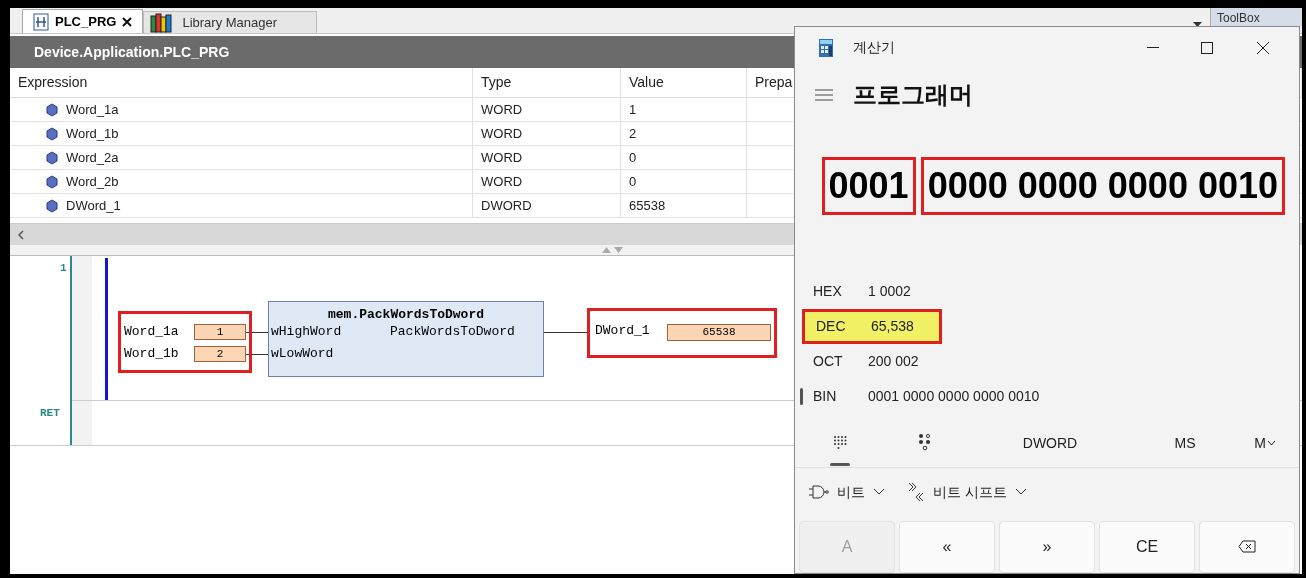 Image resolution: width=1306 pixels, height=578 pixels. Describe the element at coordinates (92, 157) in the screenshot. I see `table-cell-text: Word_2a` at that location.